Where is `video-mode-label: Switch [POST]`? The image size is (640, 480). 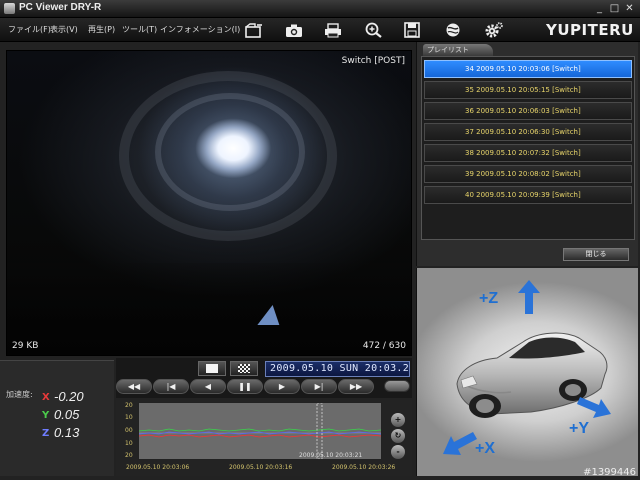
video-mode-label: Switch [POST] is located at coordinates (373, 61).